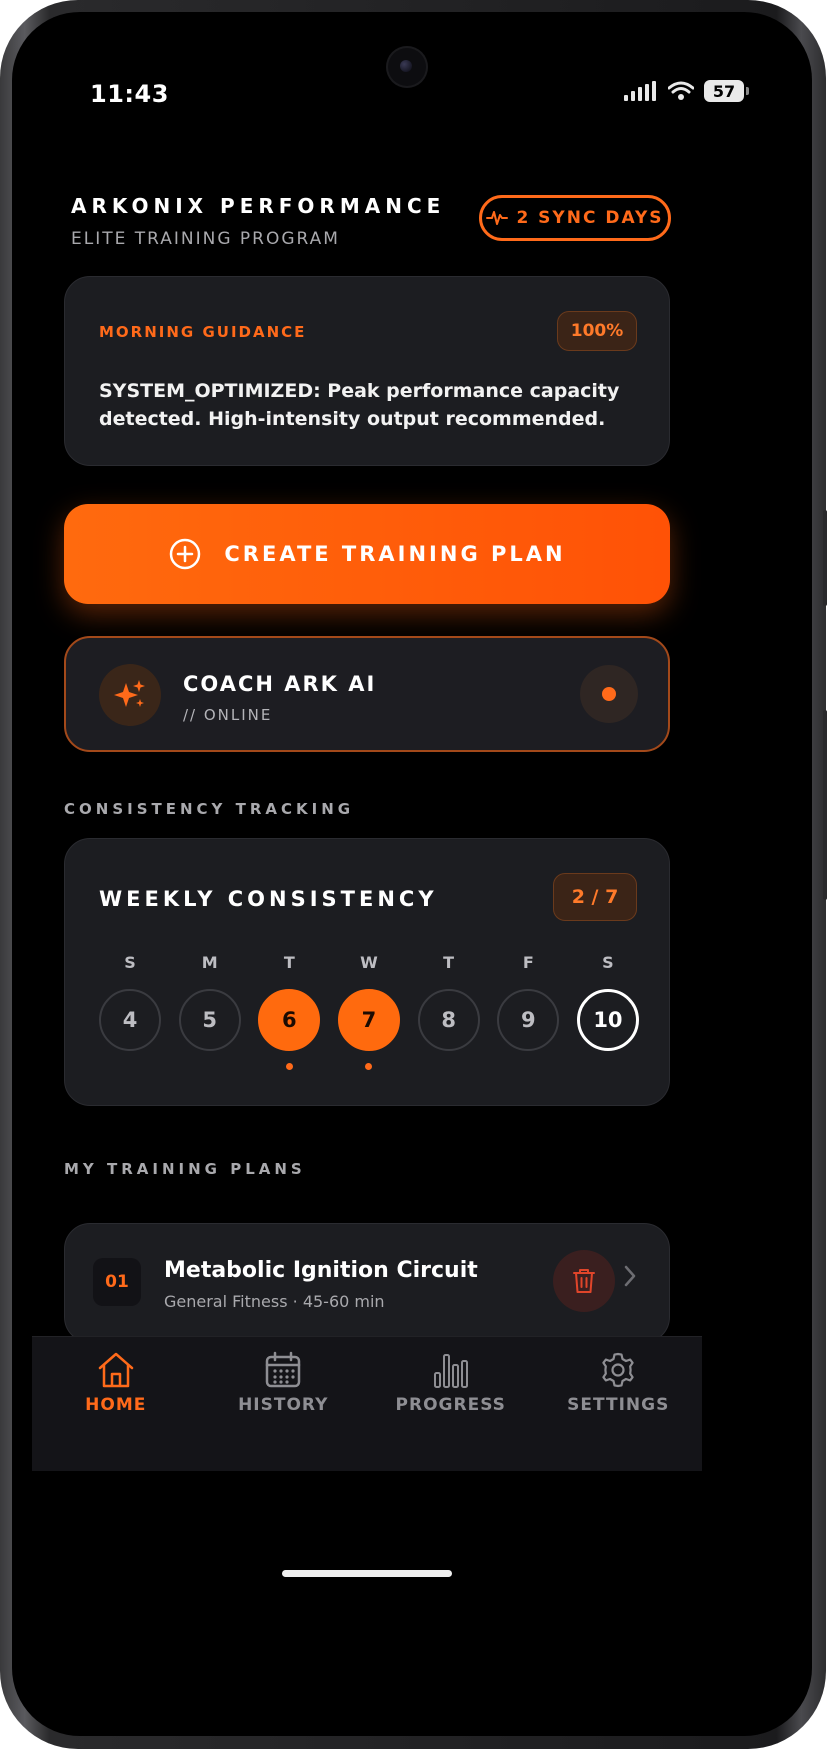 The width and height of the screenshot is (828, 1749). I want to click on weekly-consistency-title: WEEKLY CONSISTENCY, so click(268, 899).